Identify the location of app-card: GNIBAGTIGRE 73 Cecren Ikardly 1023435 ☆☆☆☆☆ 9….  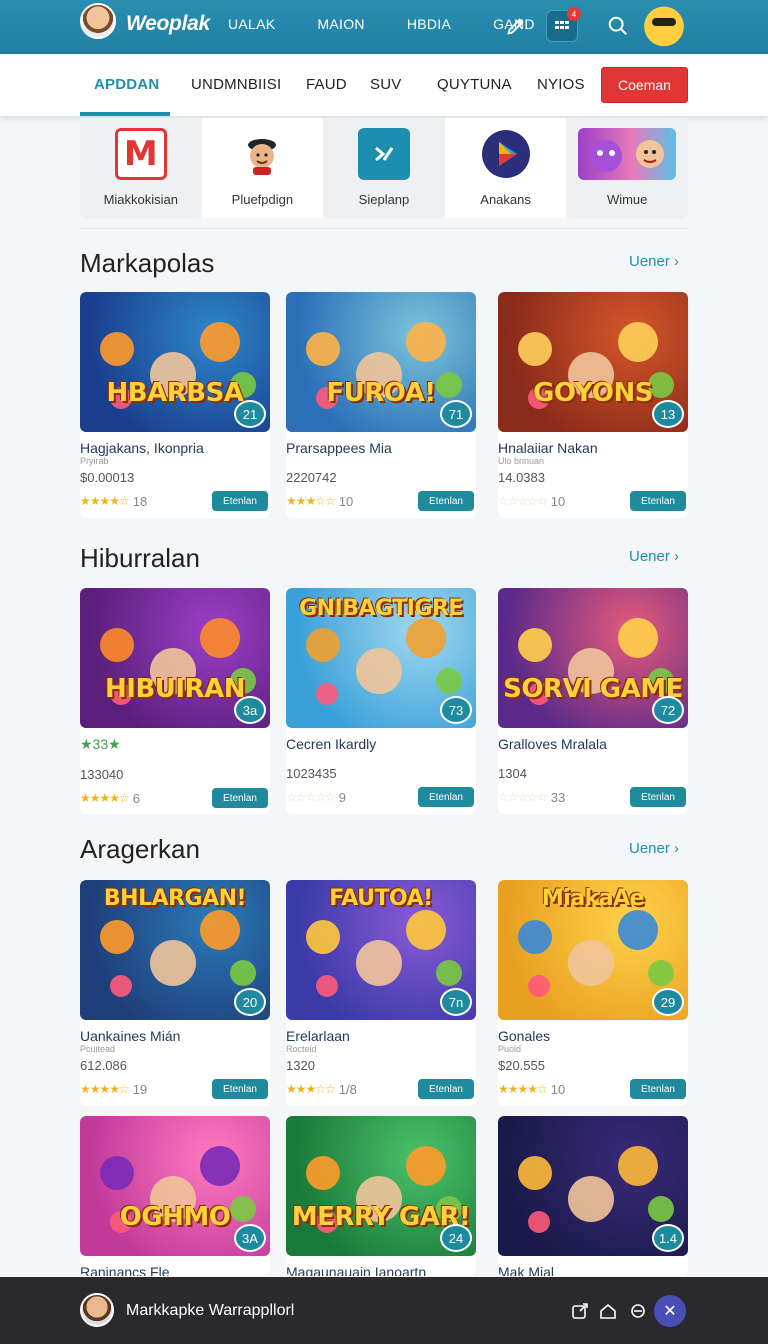
(381, 701).